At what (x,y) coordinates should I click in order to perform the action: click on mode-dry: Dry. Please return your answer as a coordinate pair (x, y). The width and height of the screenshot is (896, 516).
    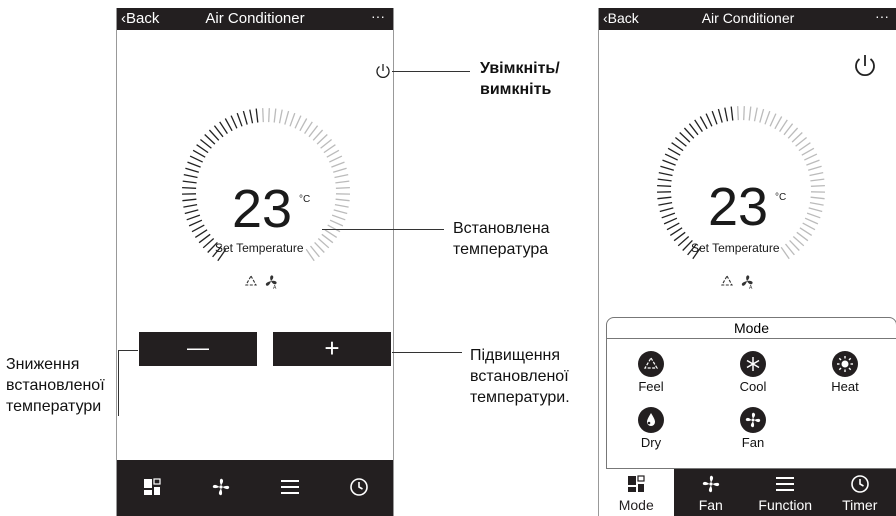
    Looking at the image, I should click on (651, 428).